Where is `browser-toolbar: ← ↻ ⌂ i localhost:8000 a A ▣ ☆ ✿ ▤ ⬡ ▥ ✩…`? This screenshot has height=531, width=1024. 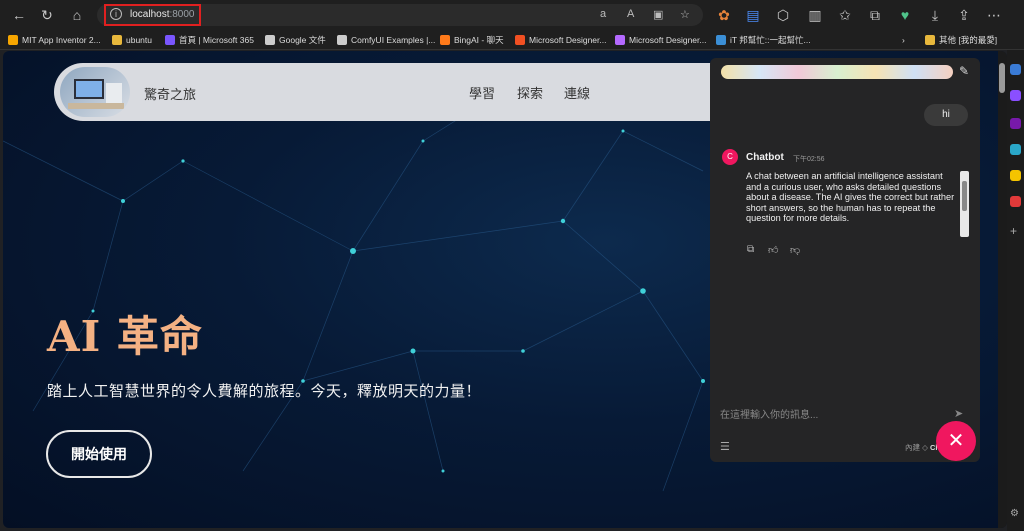 browser-toolbar: ← ↻ ⌂ i localhost:8000 a A ▣ ☆ ✿ ▤ ⬡ ▥ ✩… is located at coordinates (512, 15).